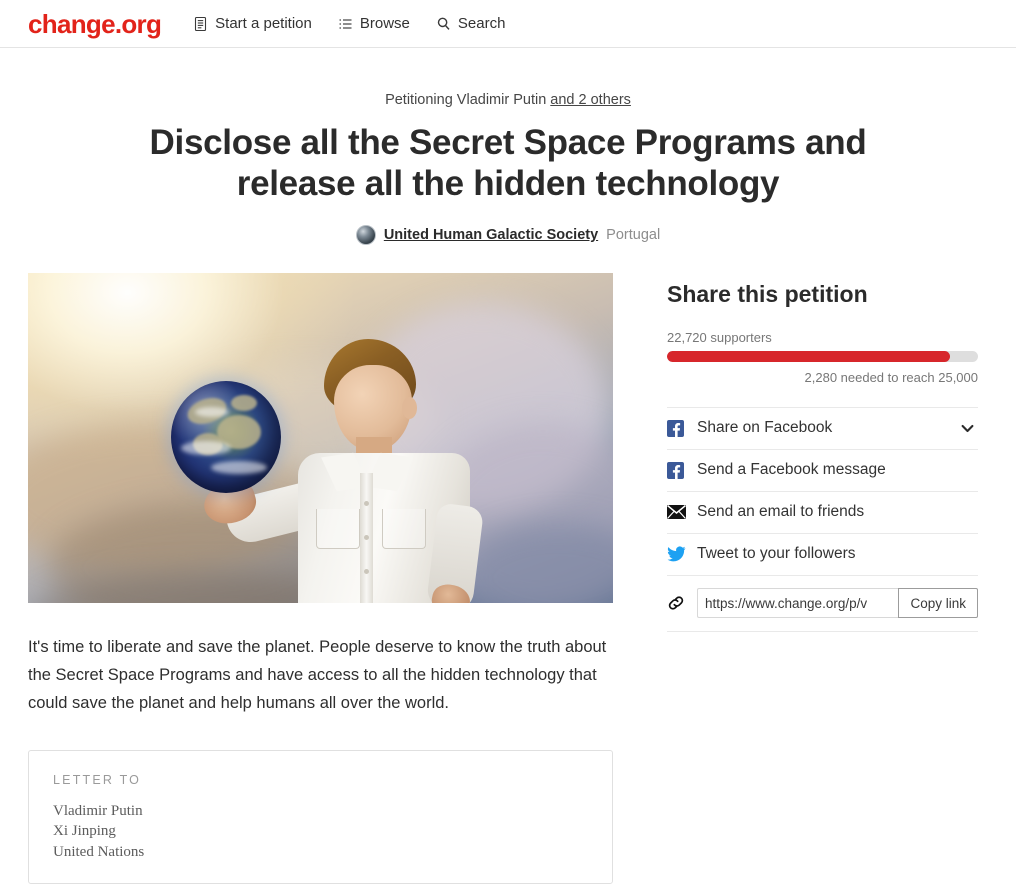  What do you see at coordinates (781, 512) in the screenshot?
I see `share-option-label: Send an email to friends` at bounding box center [781, 512].